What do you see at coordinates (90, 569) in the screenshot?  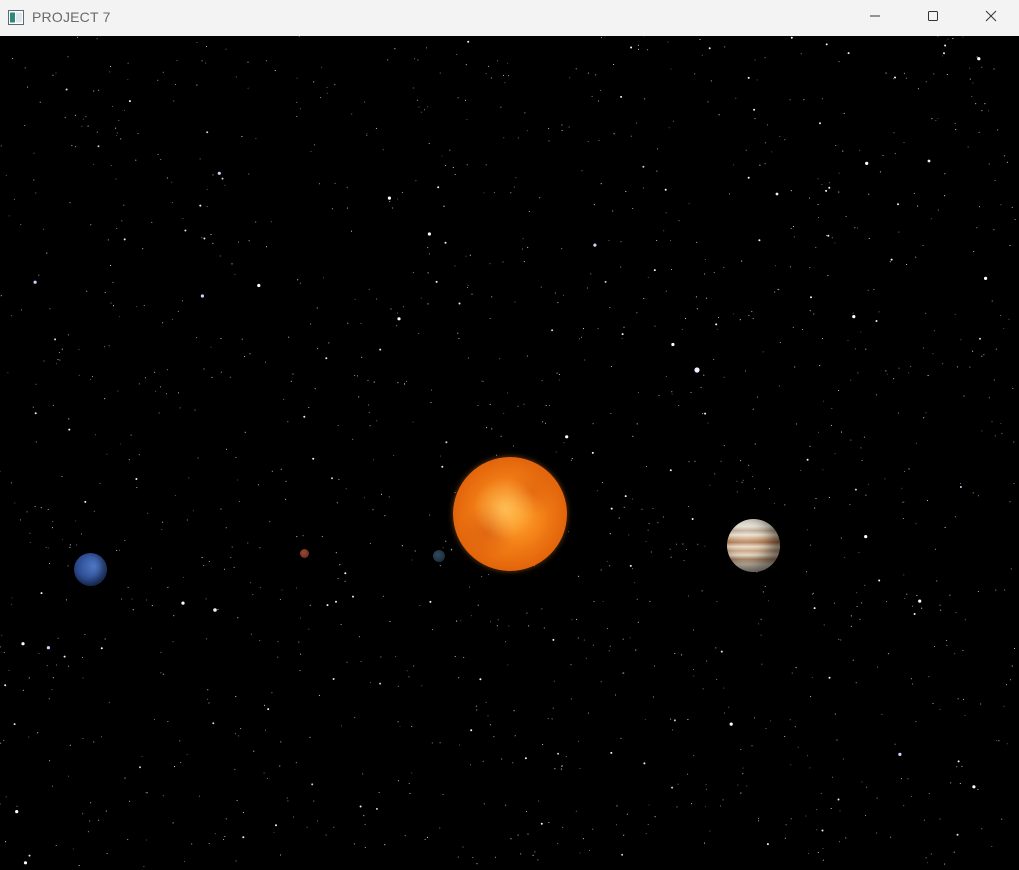 I see `planet-neptune` at bounding box center [90, 569].